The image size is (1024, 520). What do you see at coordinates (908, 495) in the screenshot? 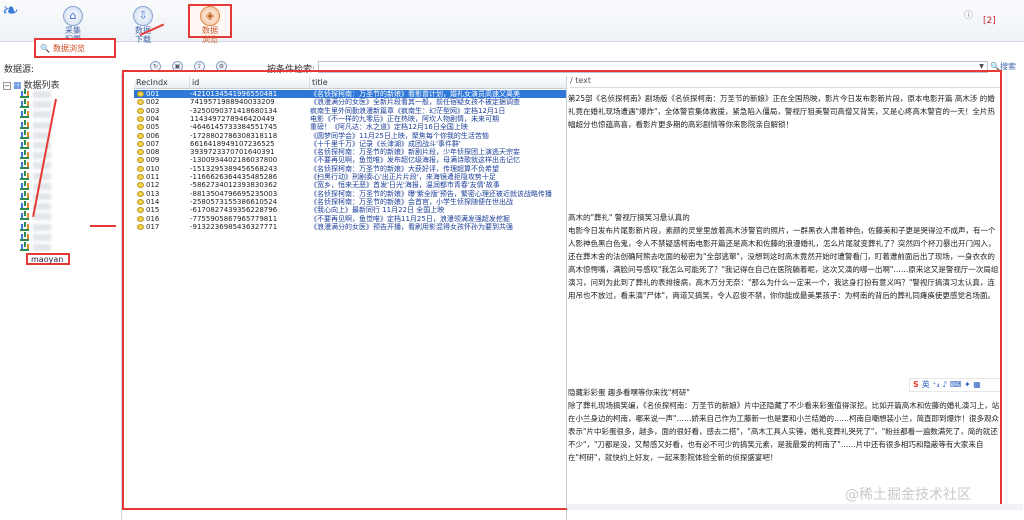
I see `watermark: @稀土掘金技术社区` at bounding box center [908, 495].